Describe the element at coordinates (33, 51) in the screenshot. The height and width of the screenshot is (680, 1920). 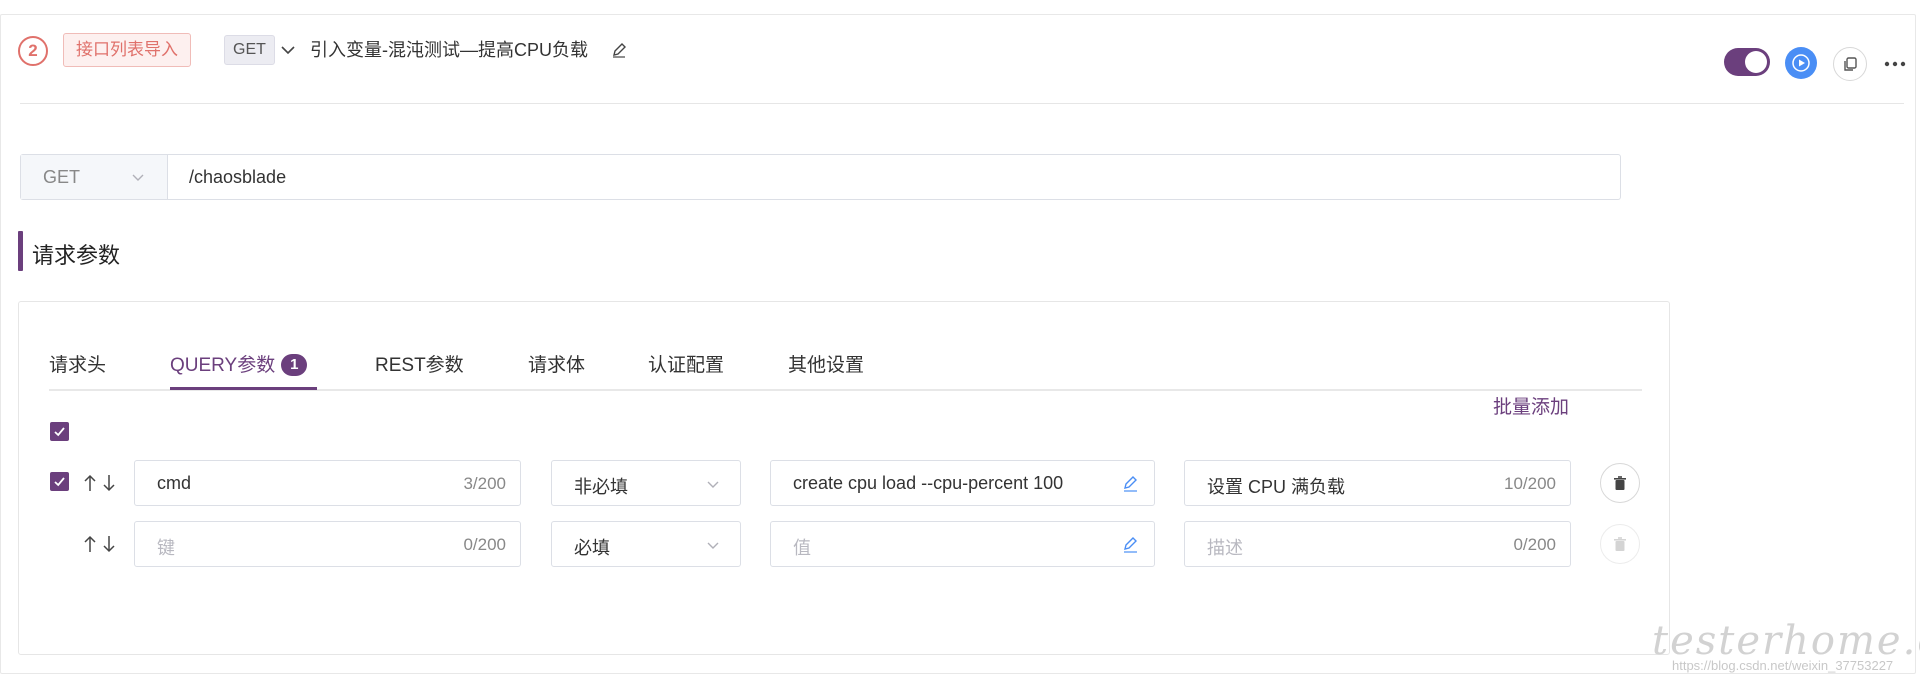
I see `step-number: 2` at that location.